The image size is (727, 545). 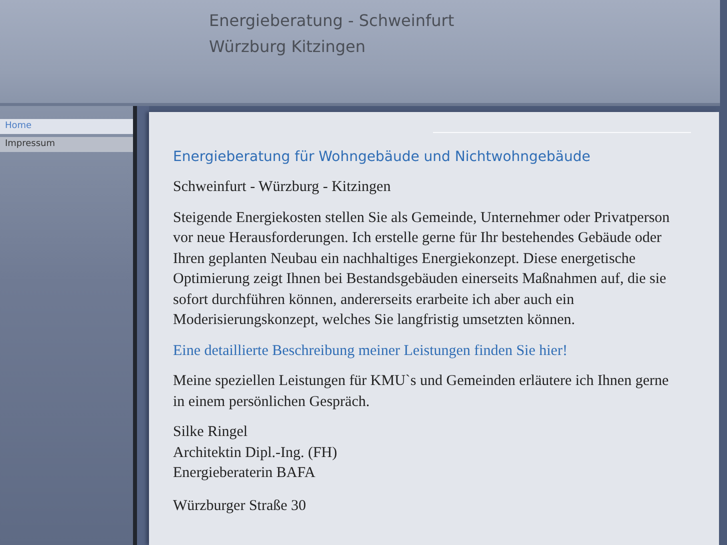 What do you see at coordinates (382, 157) in the screenshot?
I see `page-heading: Energieberatung für Wohngebäude und Nichtwohngebäude` at bounding box center [382, 157].